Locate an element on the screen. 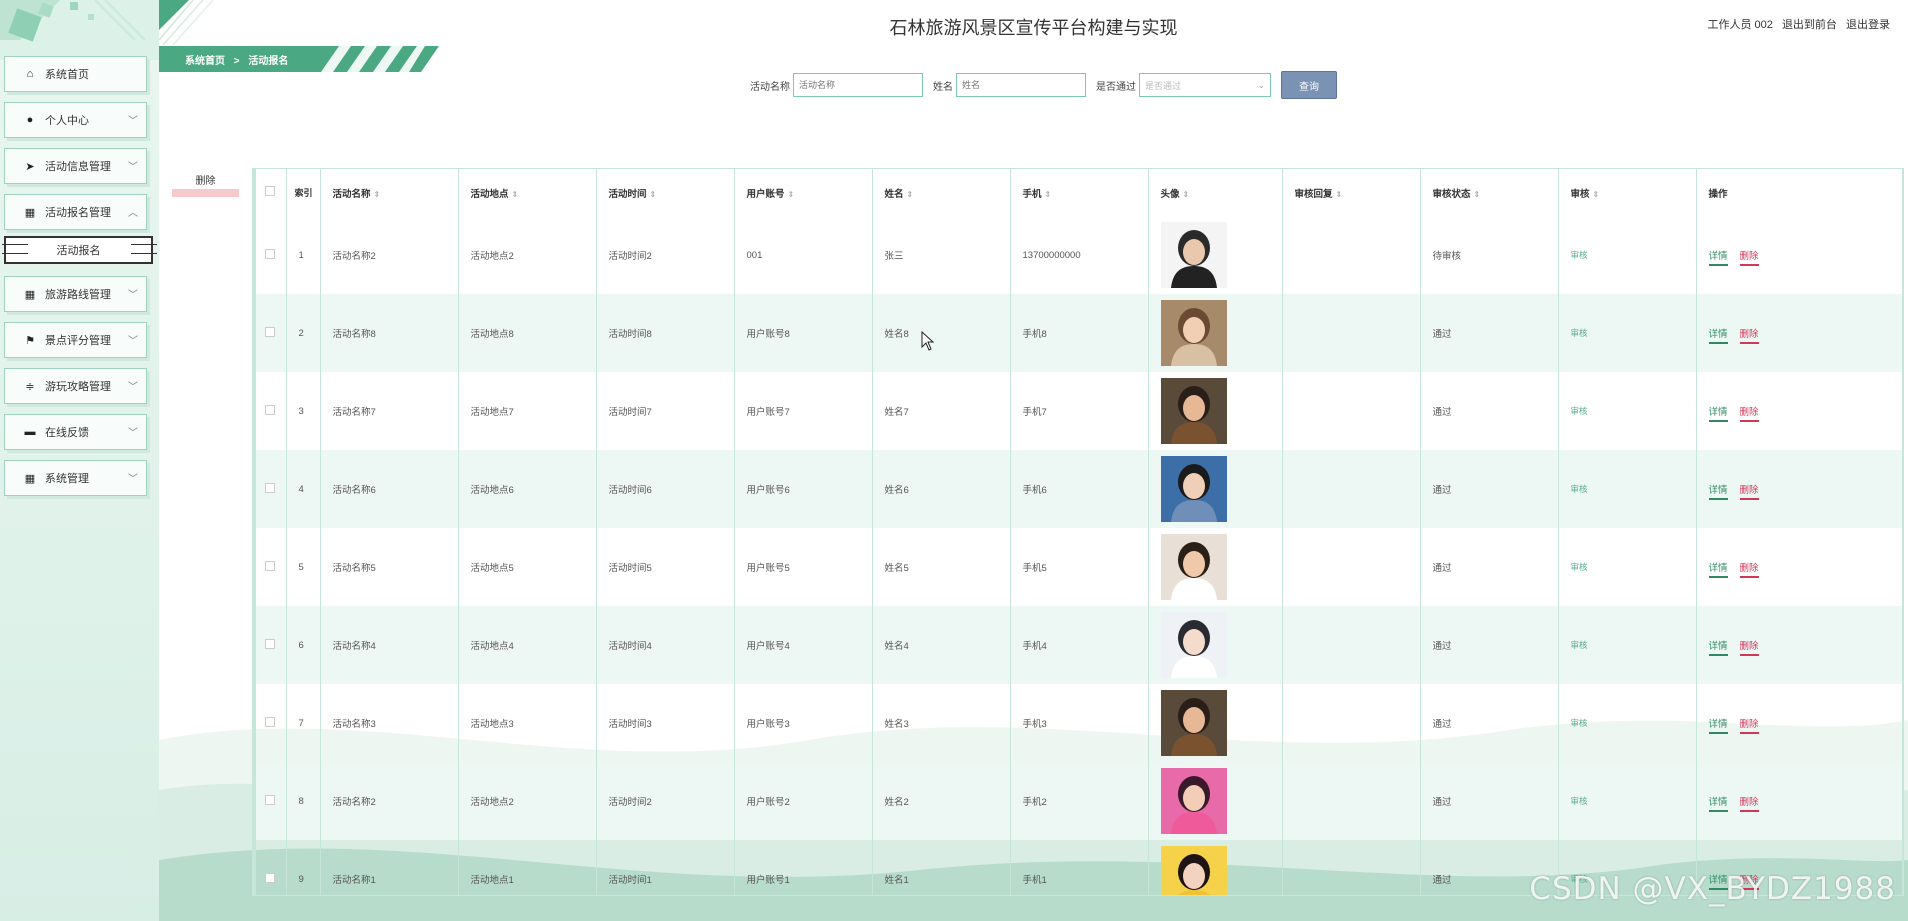 This screenshot has height=921, width=1908. column-header-place: 活动地点 ⇕ is located at coordinates (527, 192).